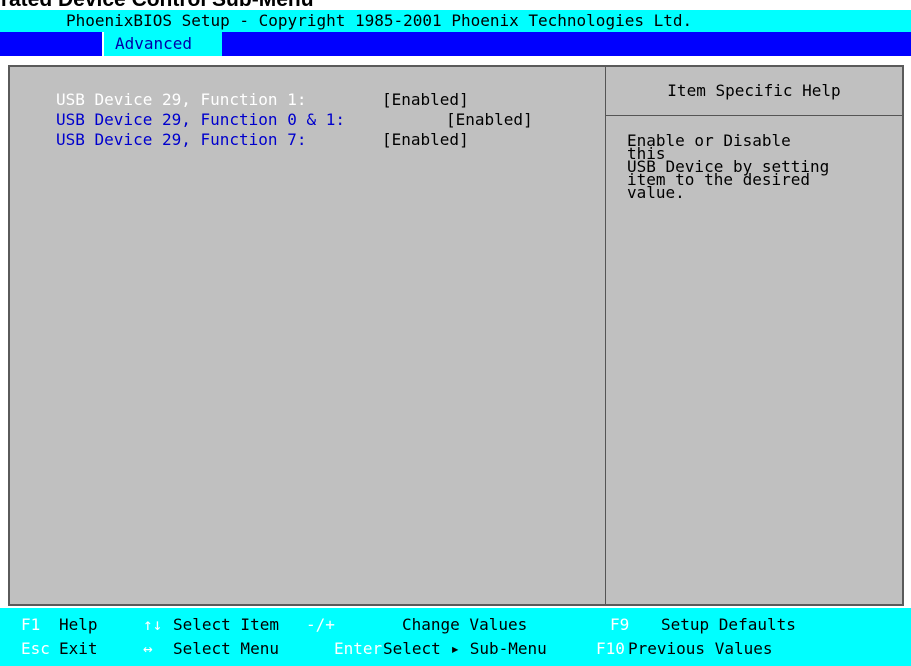  What do you see at coordinates (157, 5) in the screenshot?
I see `document-heading-text: grated Device Control Sub-Menu` at bounding box center [157, 5].